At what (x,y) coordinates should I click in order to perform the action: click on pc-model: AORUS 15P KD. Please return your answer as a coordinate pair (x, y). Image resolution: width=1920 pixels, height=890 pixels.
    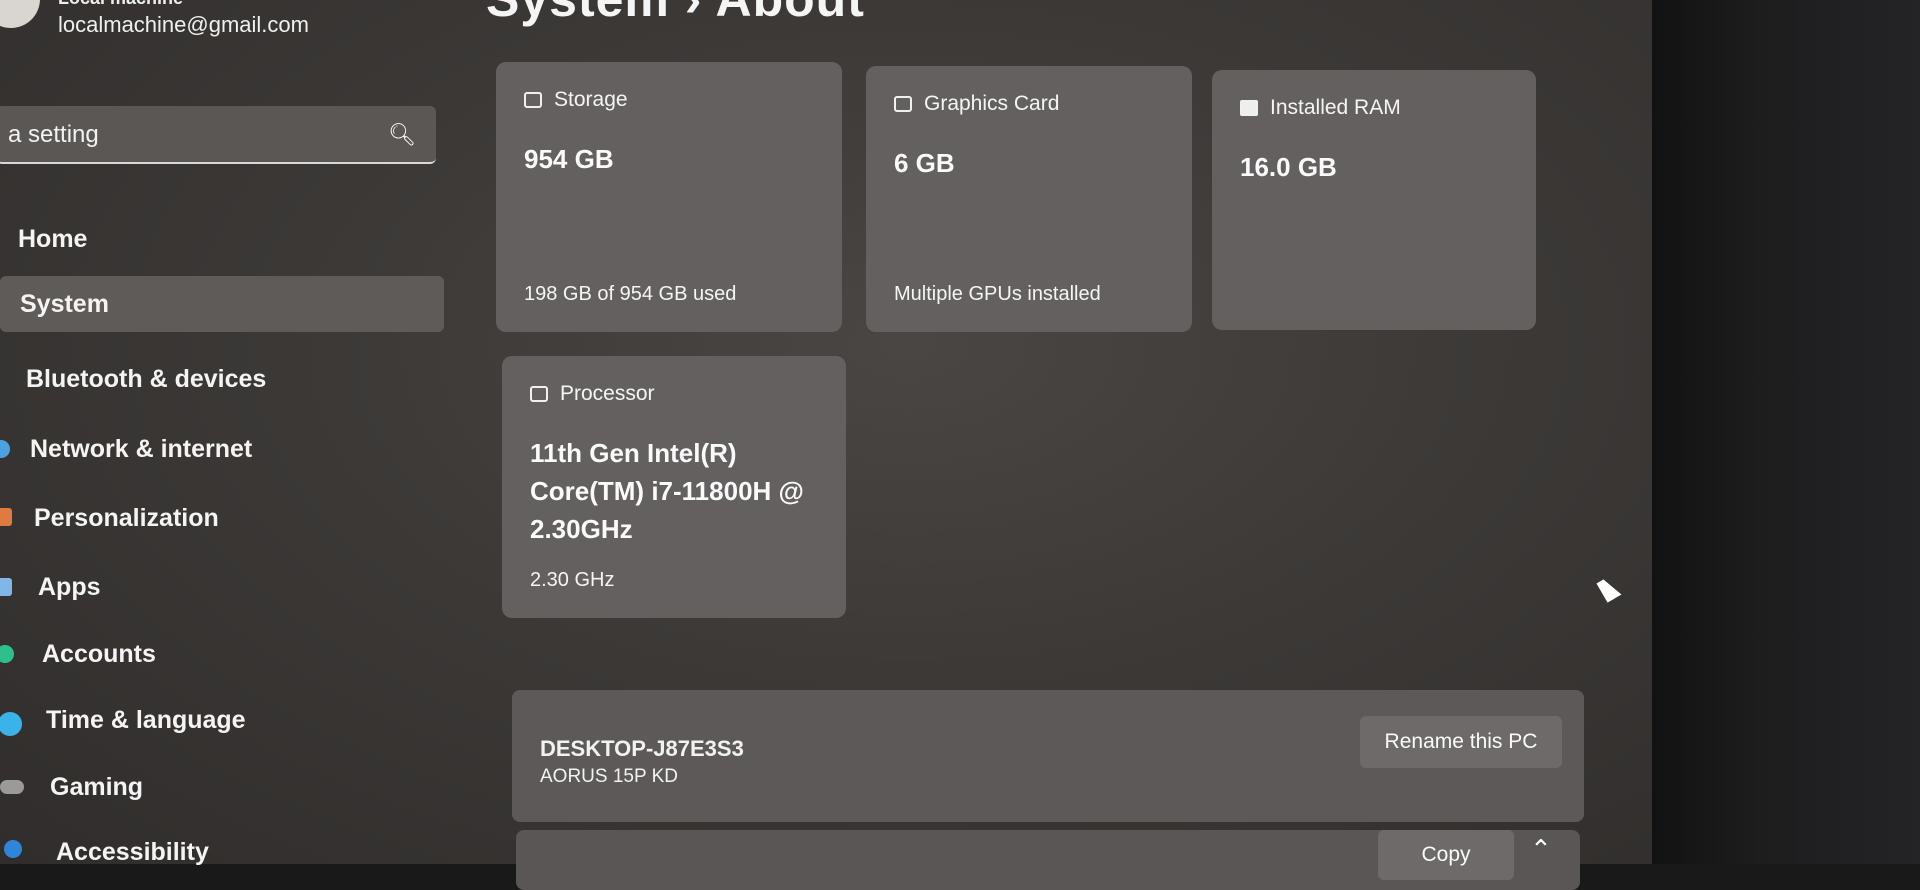
    Looking at the image, I should click on (609, 776).